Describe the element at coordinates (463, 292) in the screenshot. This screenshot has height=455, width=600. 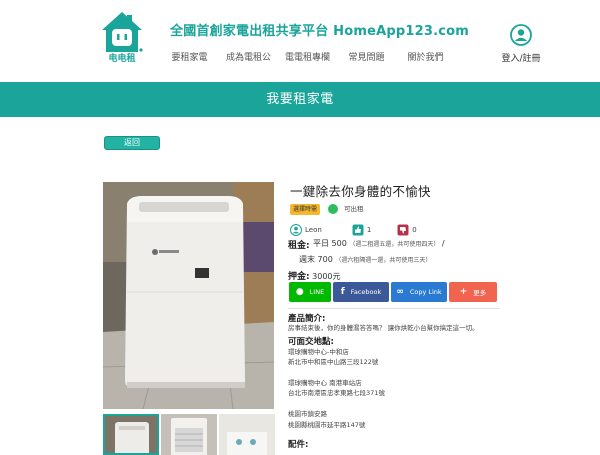
I see `plus-icon: +` at that location.